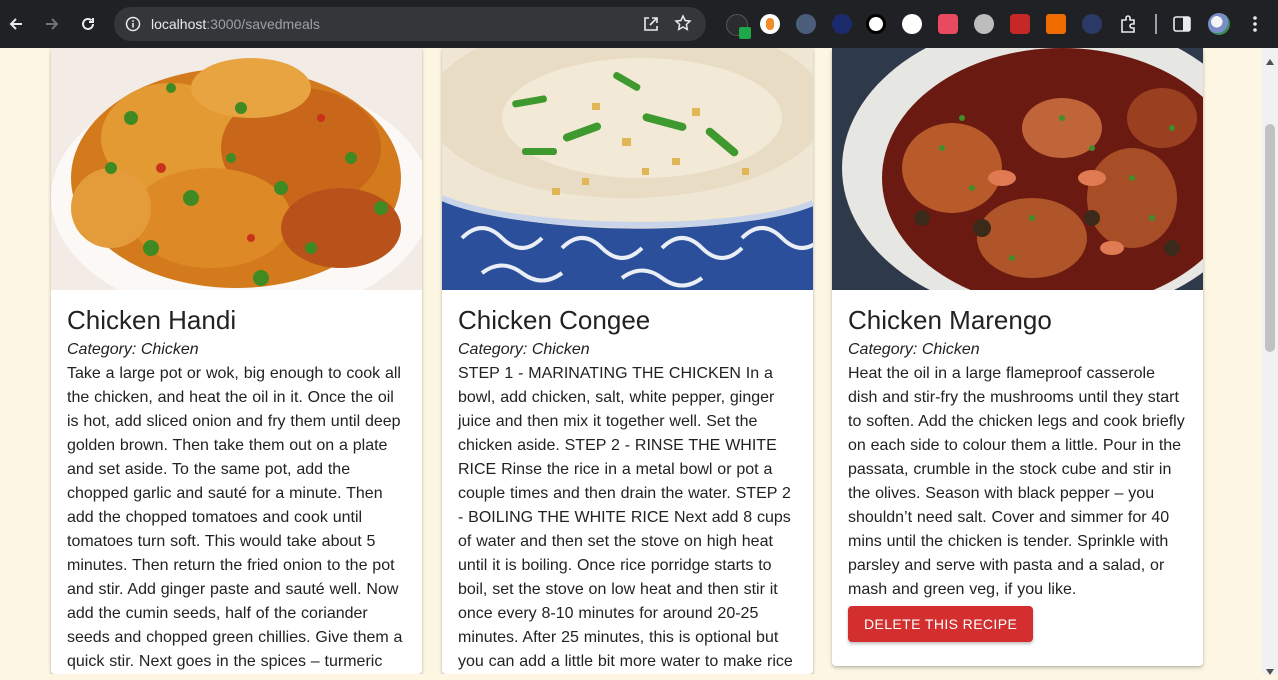 The image size is (1278, 680). What do you see at coordinates (1255, 26) in the screenshot?
I see `menu-kebab-icon` at bounding box center [1255, 26].